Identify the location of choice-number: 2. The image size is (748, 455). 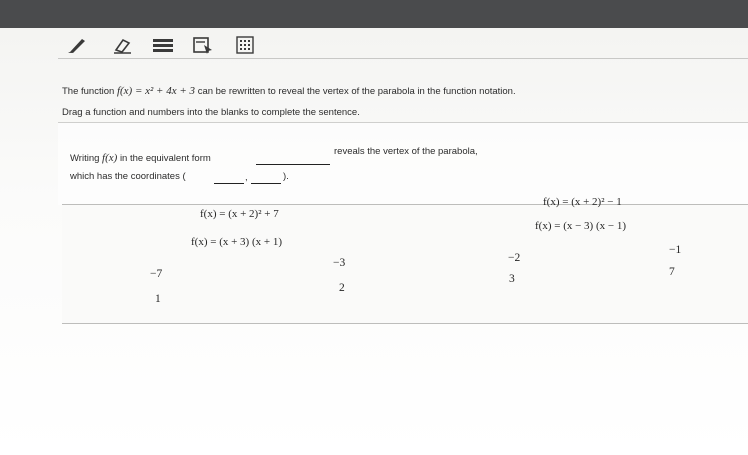
(342, 288).